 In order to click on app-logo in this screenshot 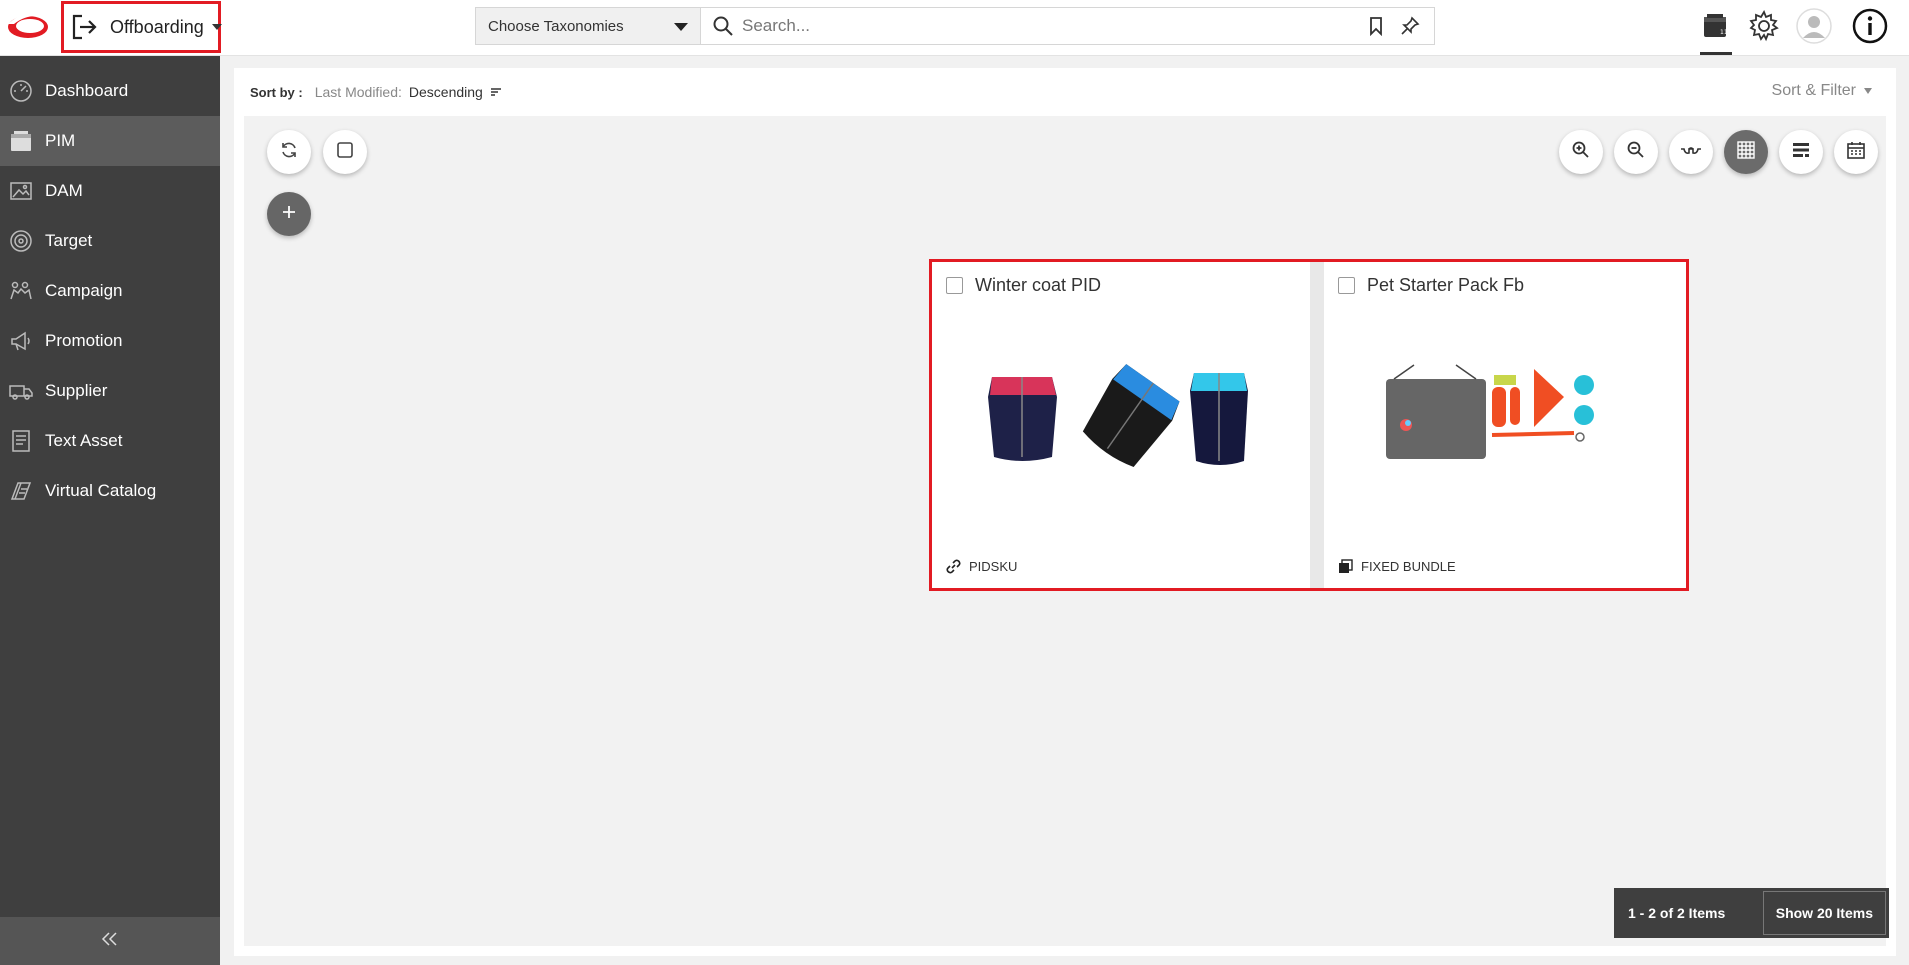, I will do `click(28, 27)`.